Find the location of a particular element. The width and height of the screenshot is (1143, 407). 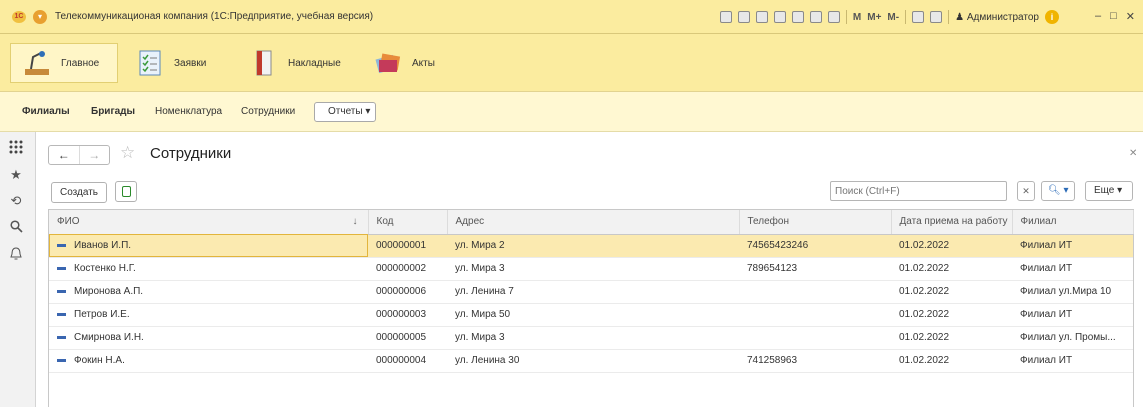

memory-minus-button: M- is located at coordinates (893, 17).